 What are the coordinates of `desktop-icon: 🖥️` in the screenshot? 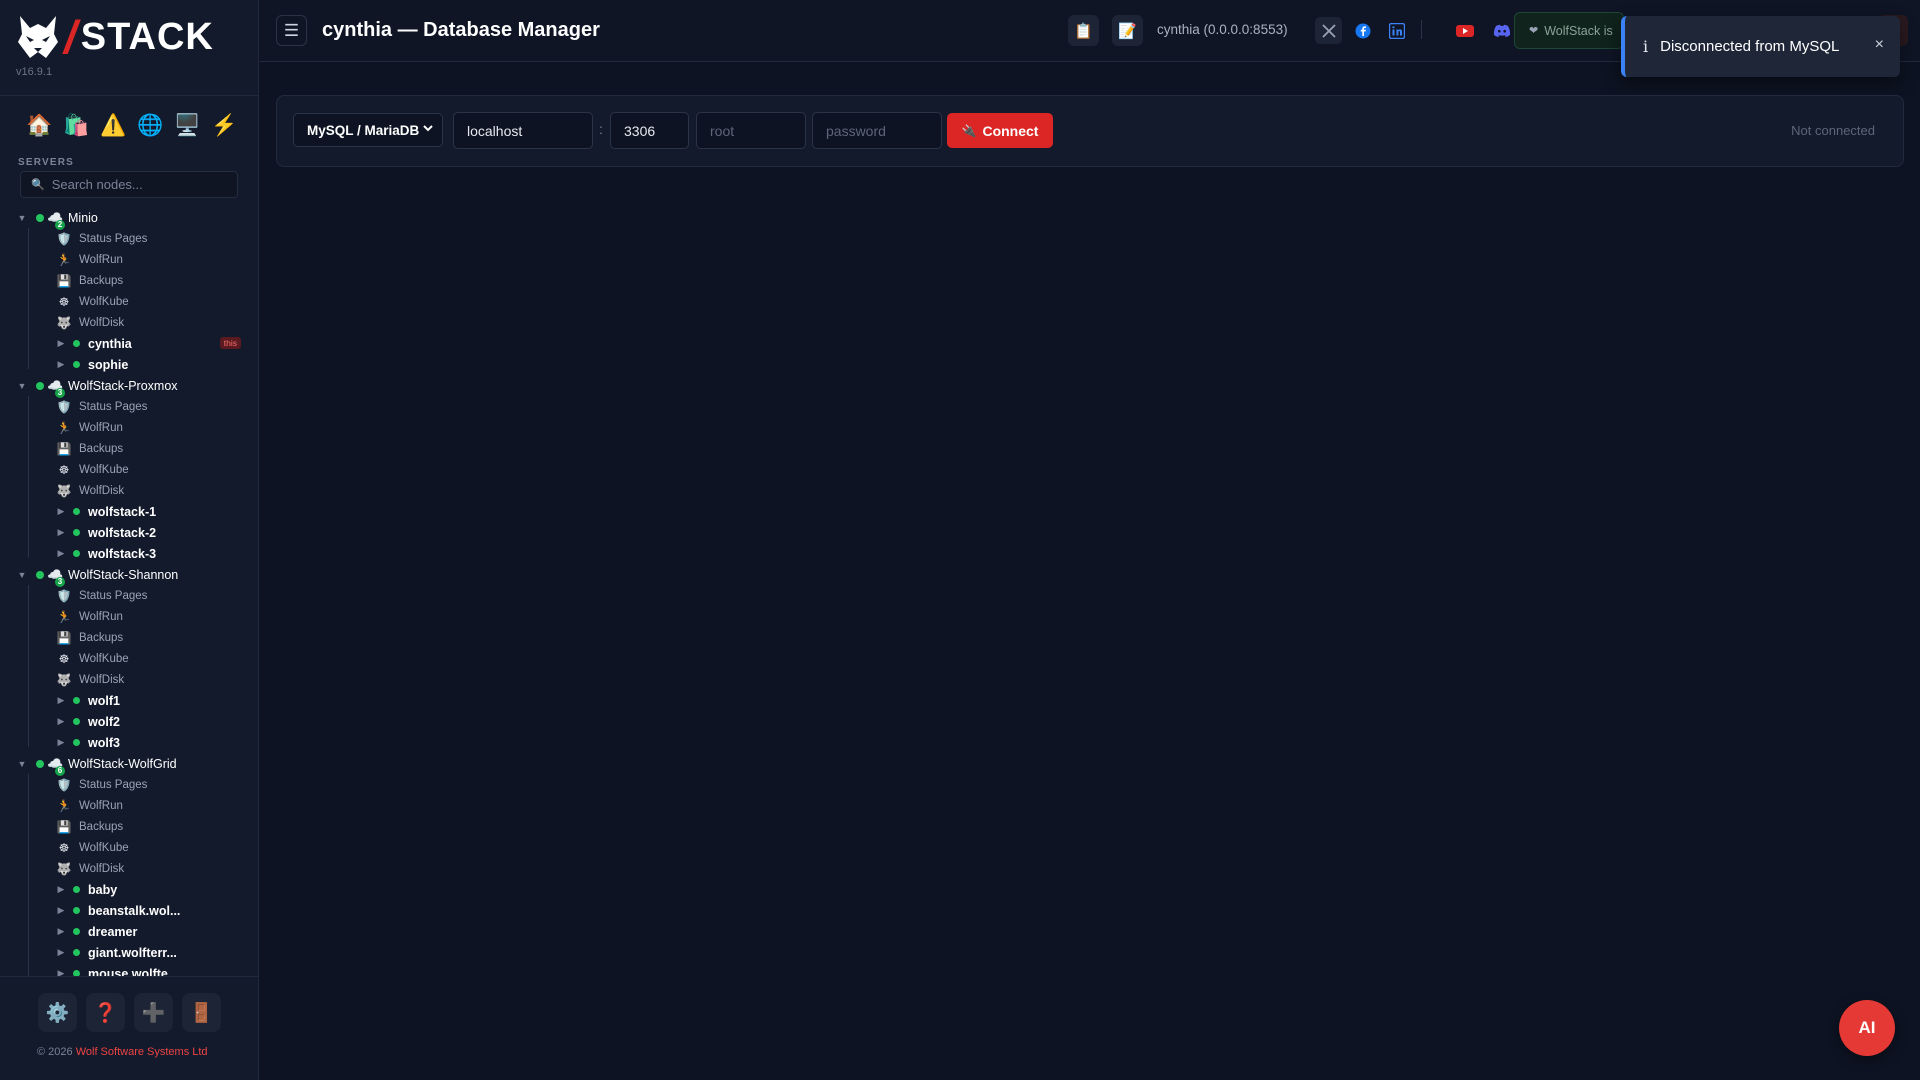 It's located at (187, 126).